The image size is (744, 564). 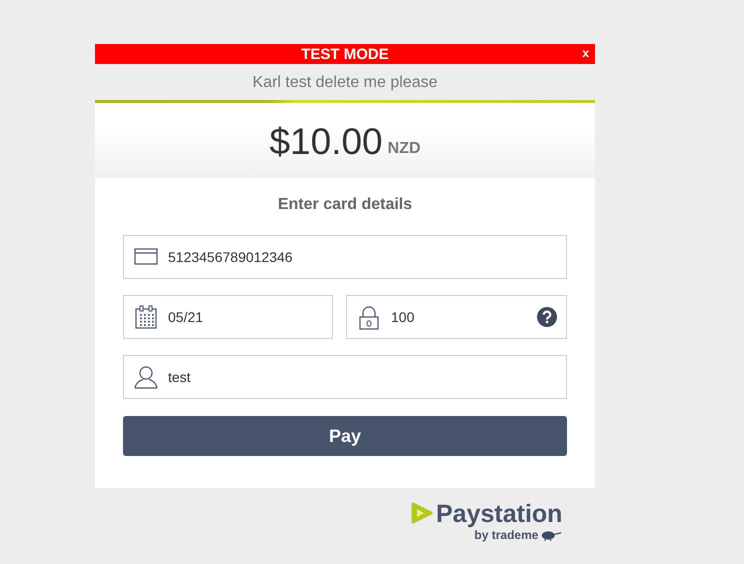 I want to click on close-button: x, so click(x=585, y=53).